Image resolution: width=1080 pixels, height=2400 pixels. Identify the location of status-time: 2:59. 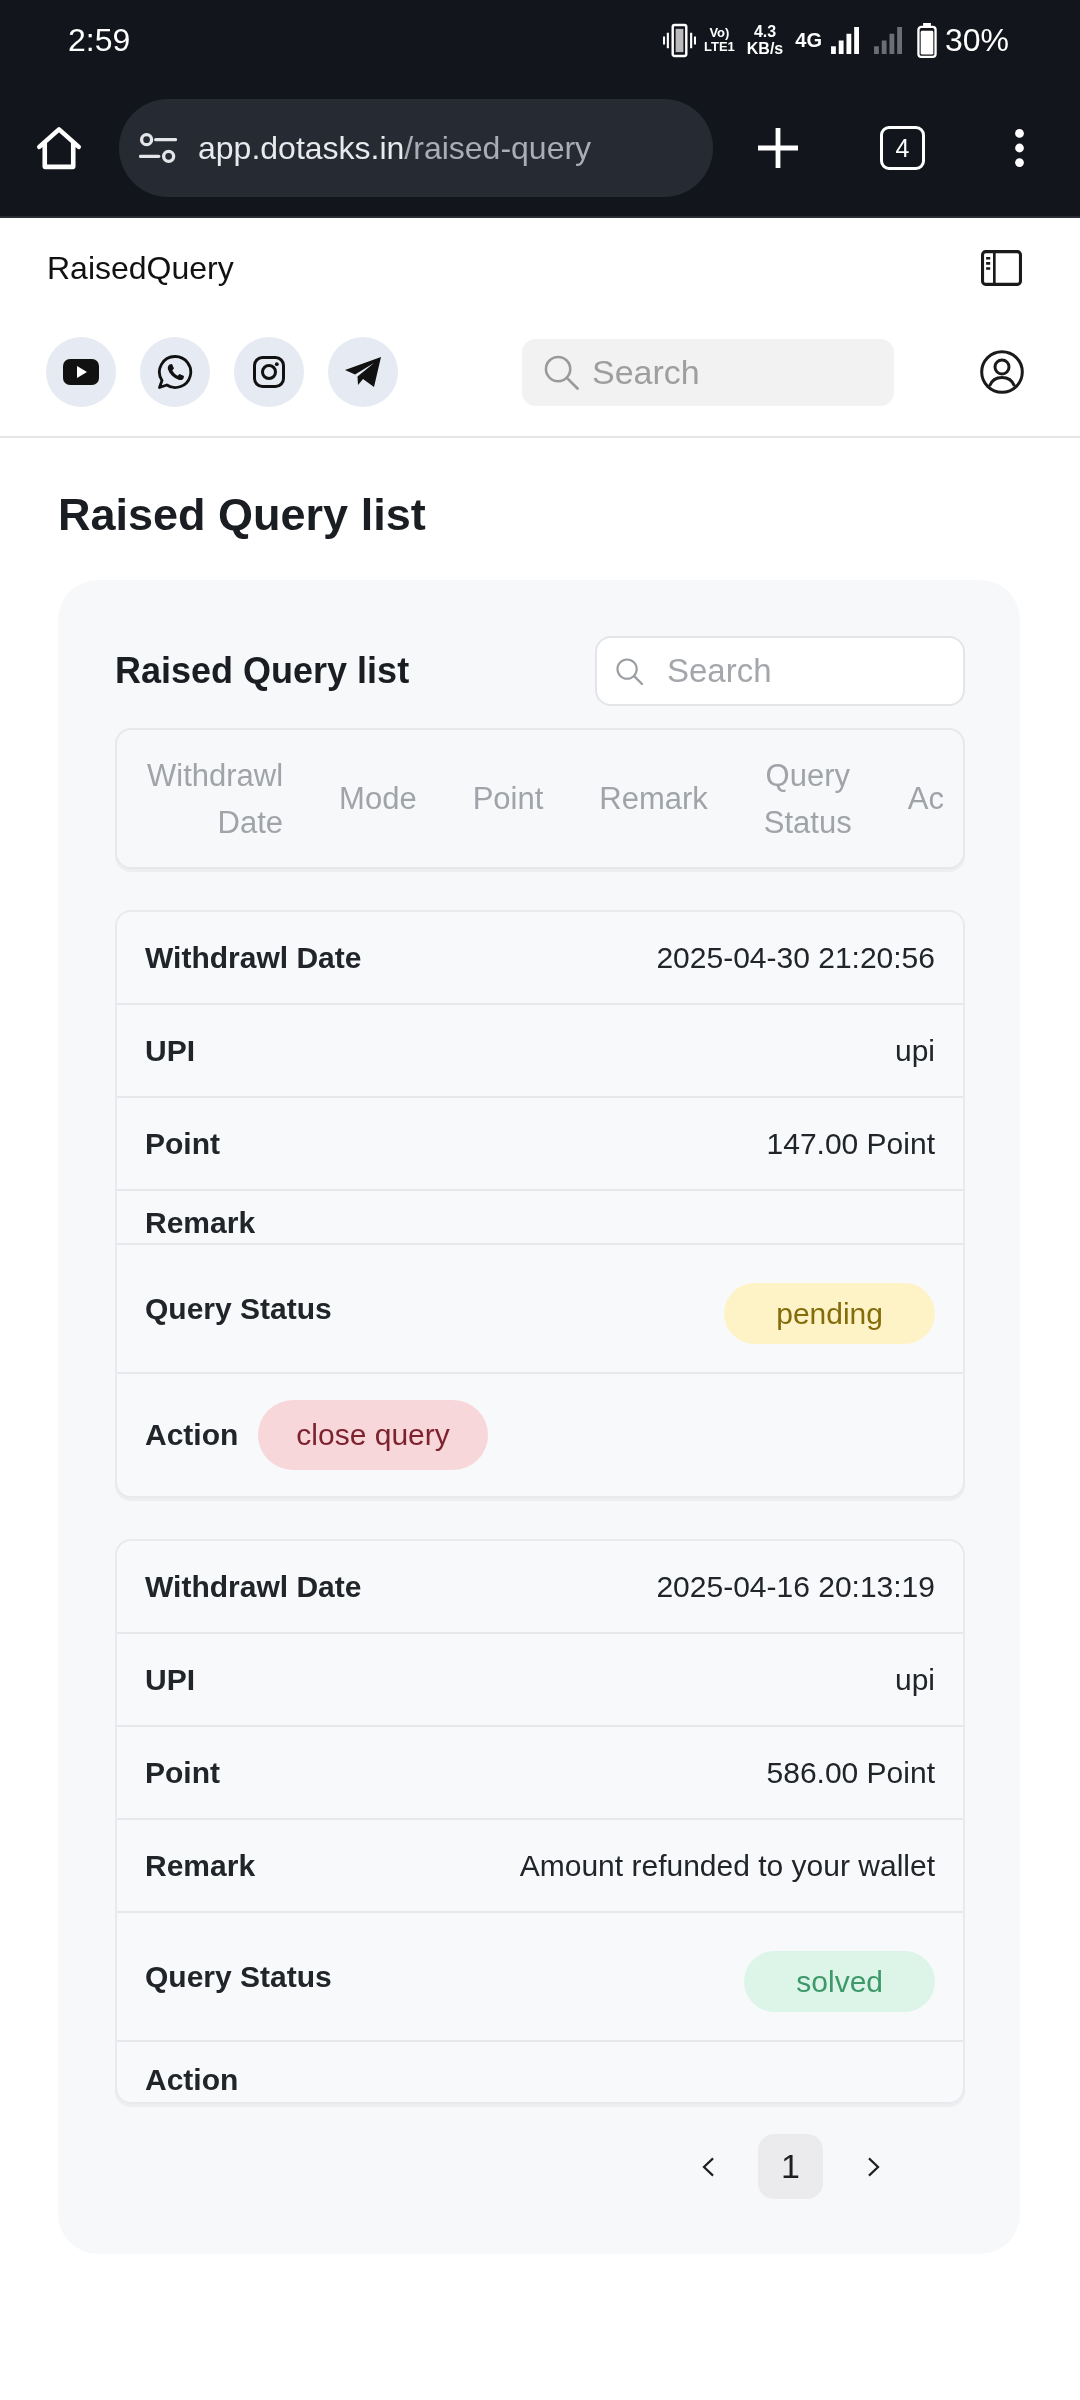
(99, 40).